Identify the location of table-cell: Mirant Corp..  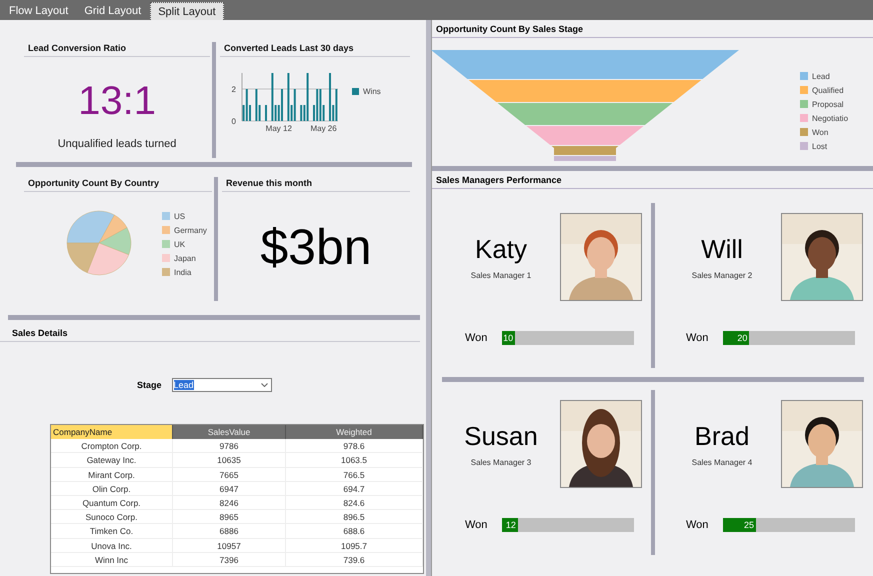
(112, 475).